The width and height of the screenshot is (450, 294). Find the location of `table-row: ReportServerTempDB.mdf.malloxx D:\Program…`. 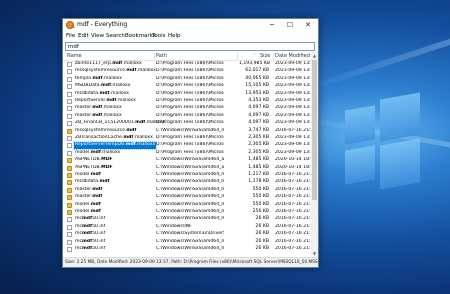

table-row: ReportServerTempDB.mdf.malloxx D:\Program… is located at coordinates (187, 145).